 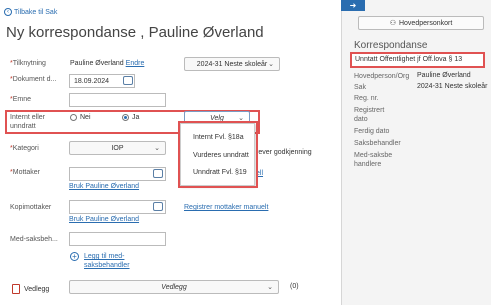 What do you see at coordinates (136, 117) in the screenshot?
I see `radio-ja-label: Ja` at bounding box center [136, 117].